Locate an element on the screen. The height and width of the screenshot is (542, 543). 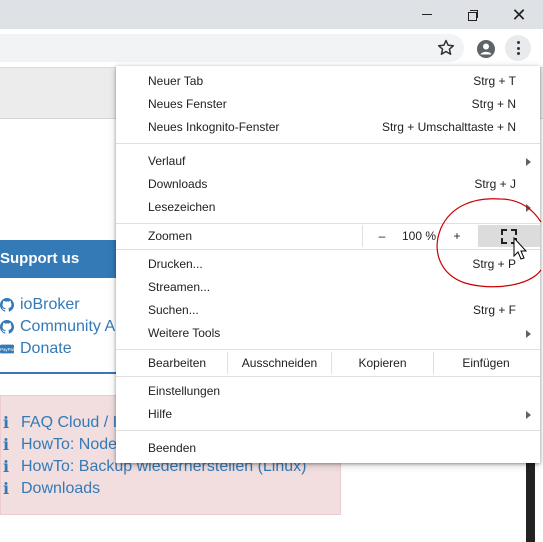
menu-item-label: Neuer Tab is located at coordinates (176, 81).